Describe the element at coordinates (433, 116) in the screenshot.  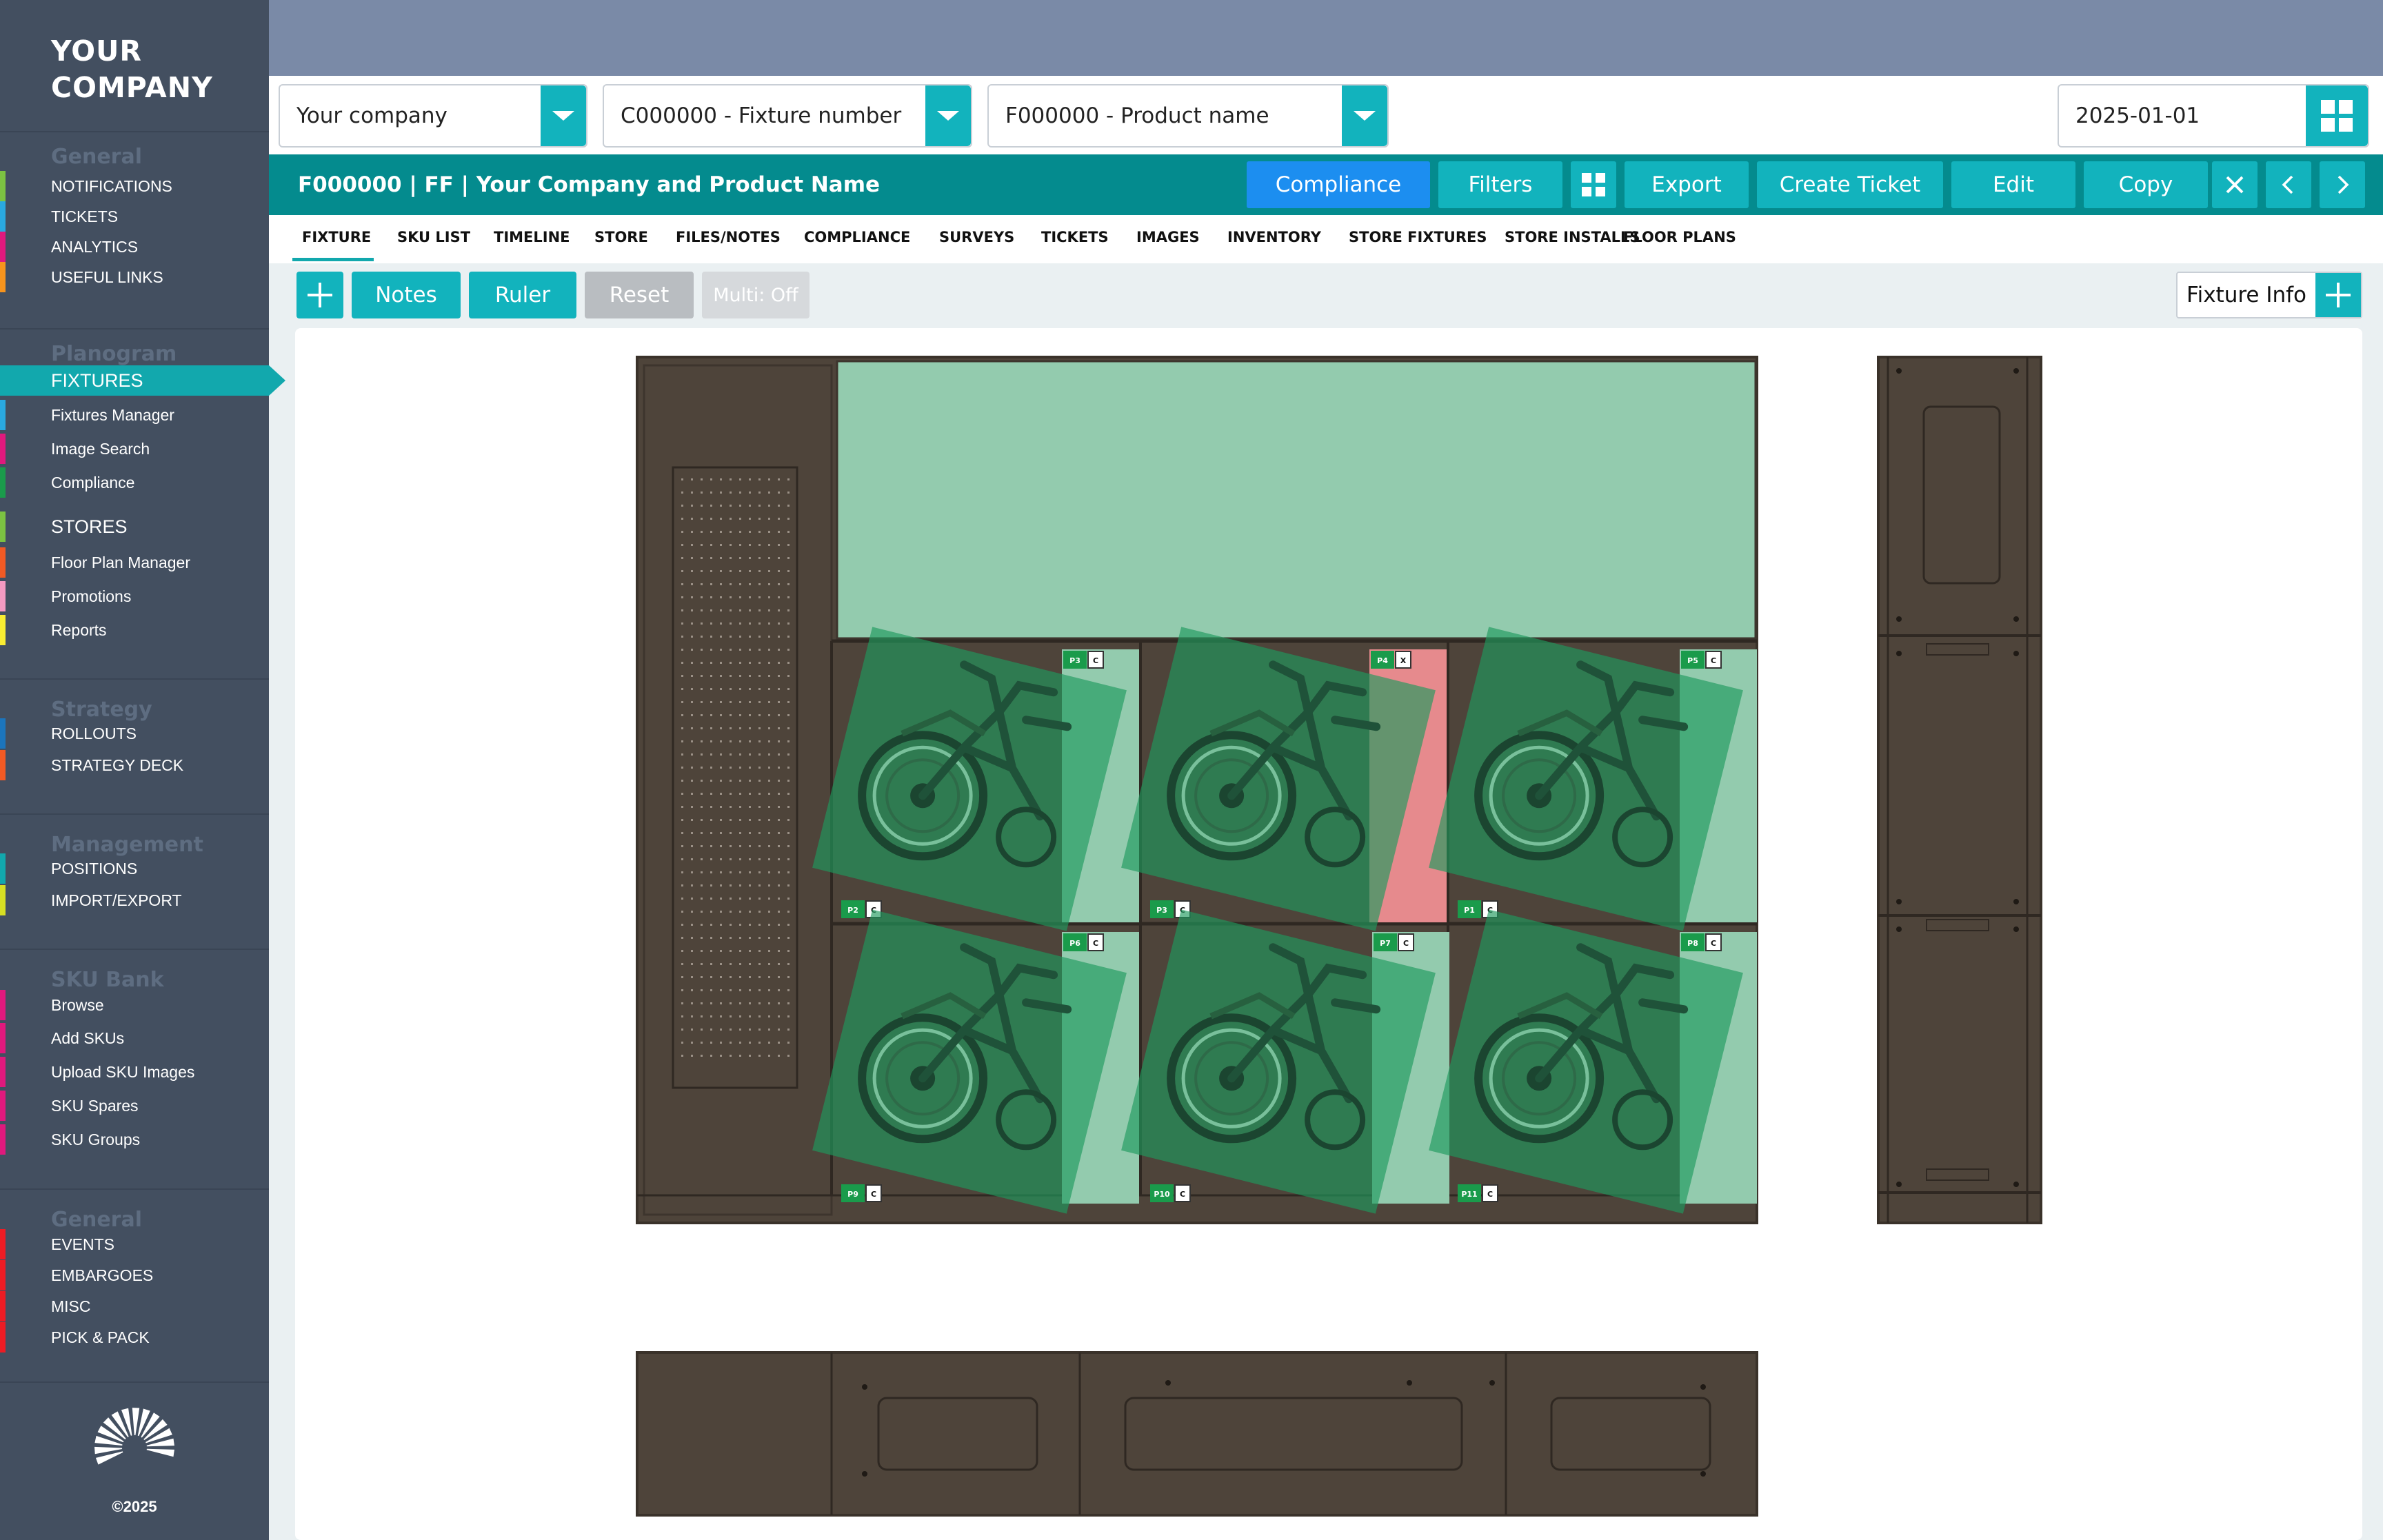
I see `company-select: Your company` at that location.